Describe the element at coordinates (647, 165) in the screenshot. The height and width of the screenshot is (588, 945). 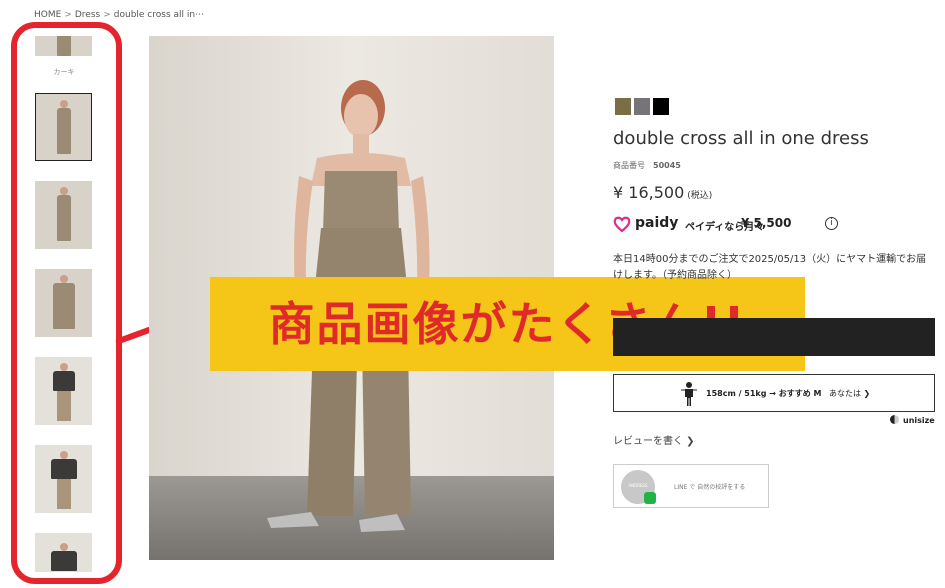
I see `product-sku: 商品番号 50045` at that location.